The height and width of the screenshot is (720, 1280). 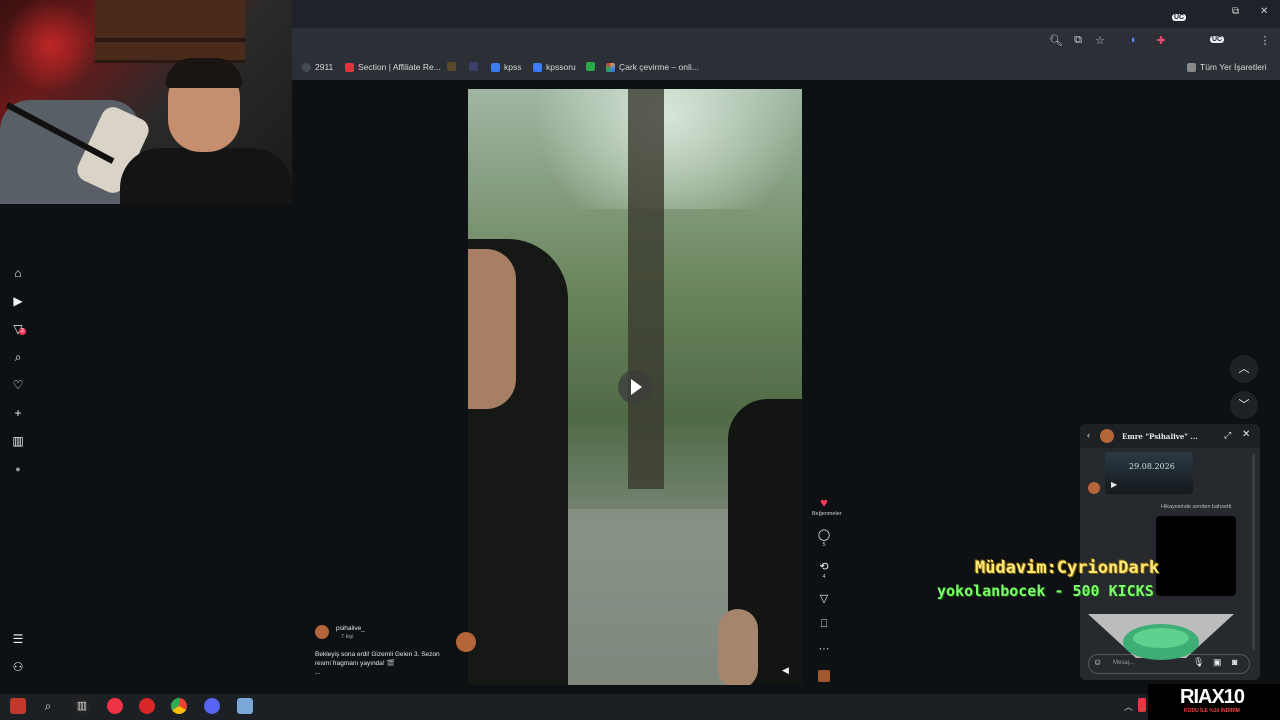 I want to click on notification-badge: 2, so click(x=22, y=331).